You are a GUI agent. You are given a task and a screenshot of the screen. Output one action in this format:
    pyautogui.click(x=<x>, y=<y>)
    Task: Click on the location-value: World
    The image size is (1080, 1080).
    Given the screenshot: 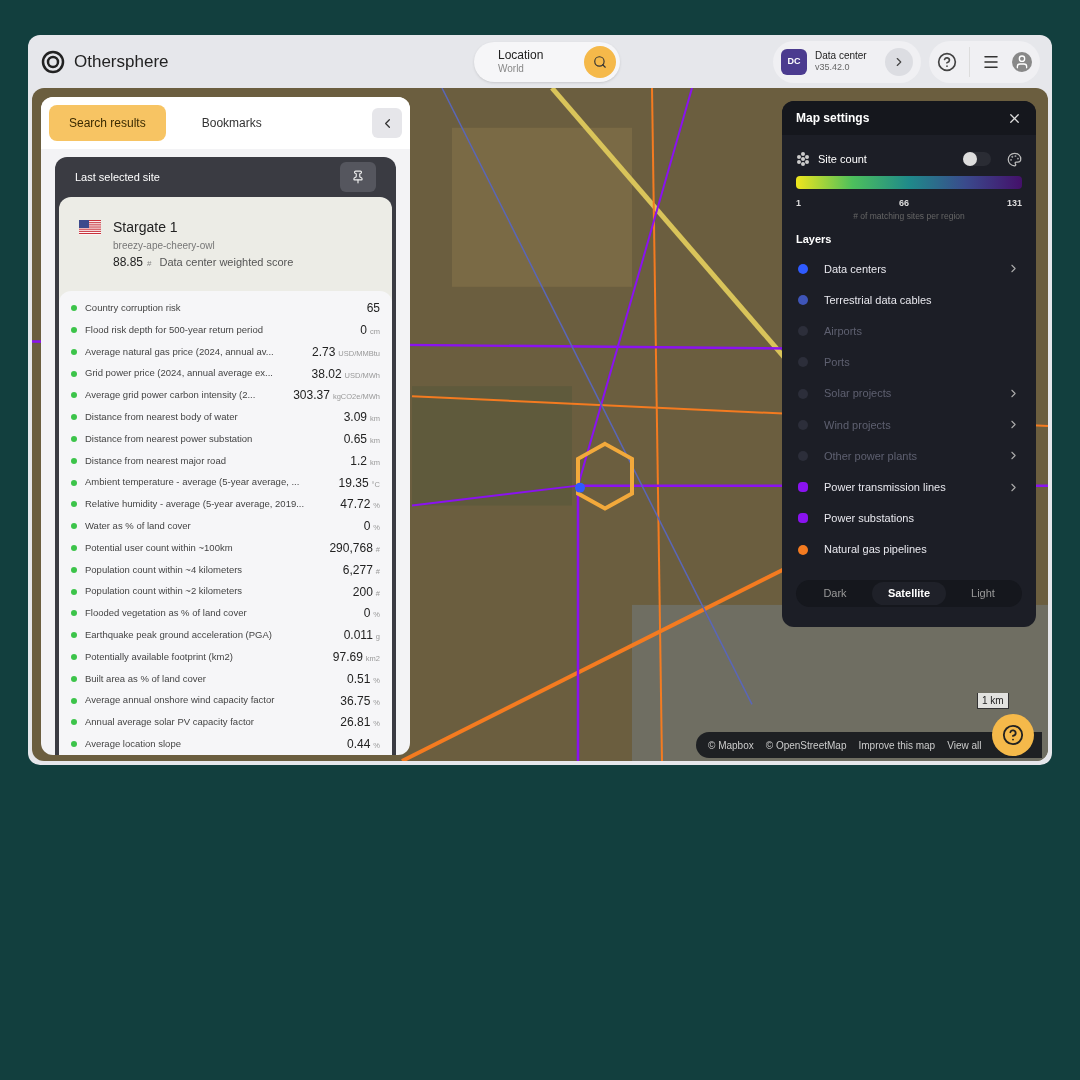 What is the action you would take?
    pyautogui.click(x=511, y=69)
    